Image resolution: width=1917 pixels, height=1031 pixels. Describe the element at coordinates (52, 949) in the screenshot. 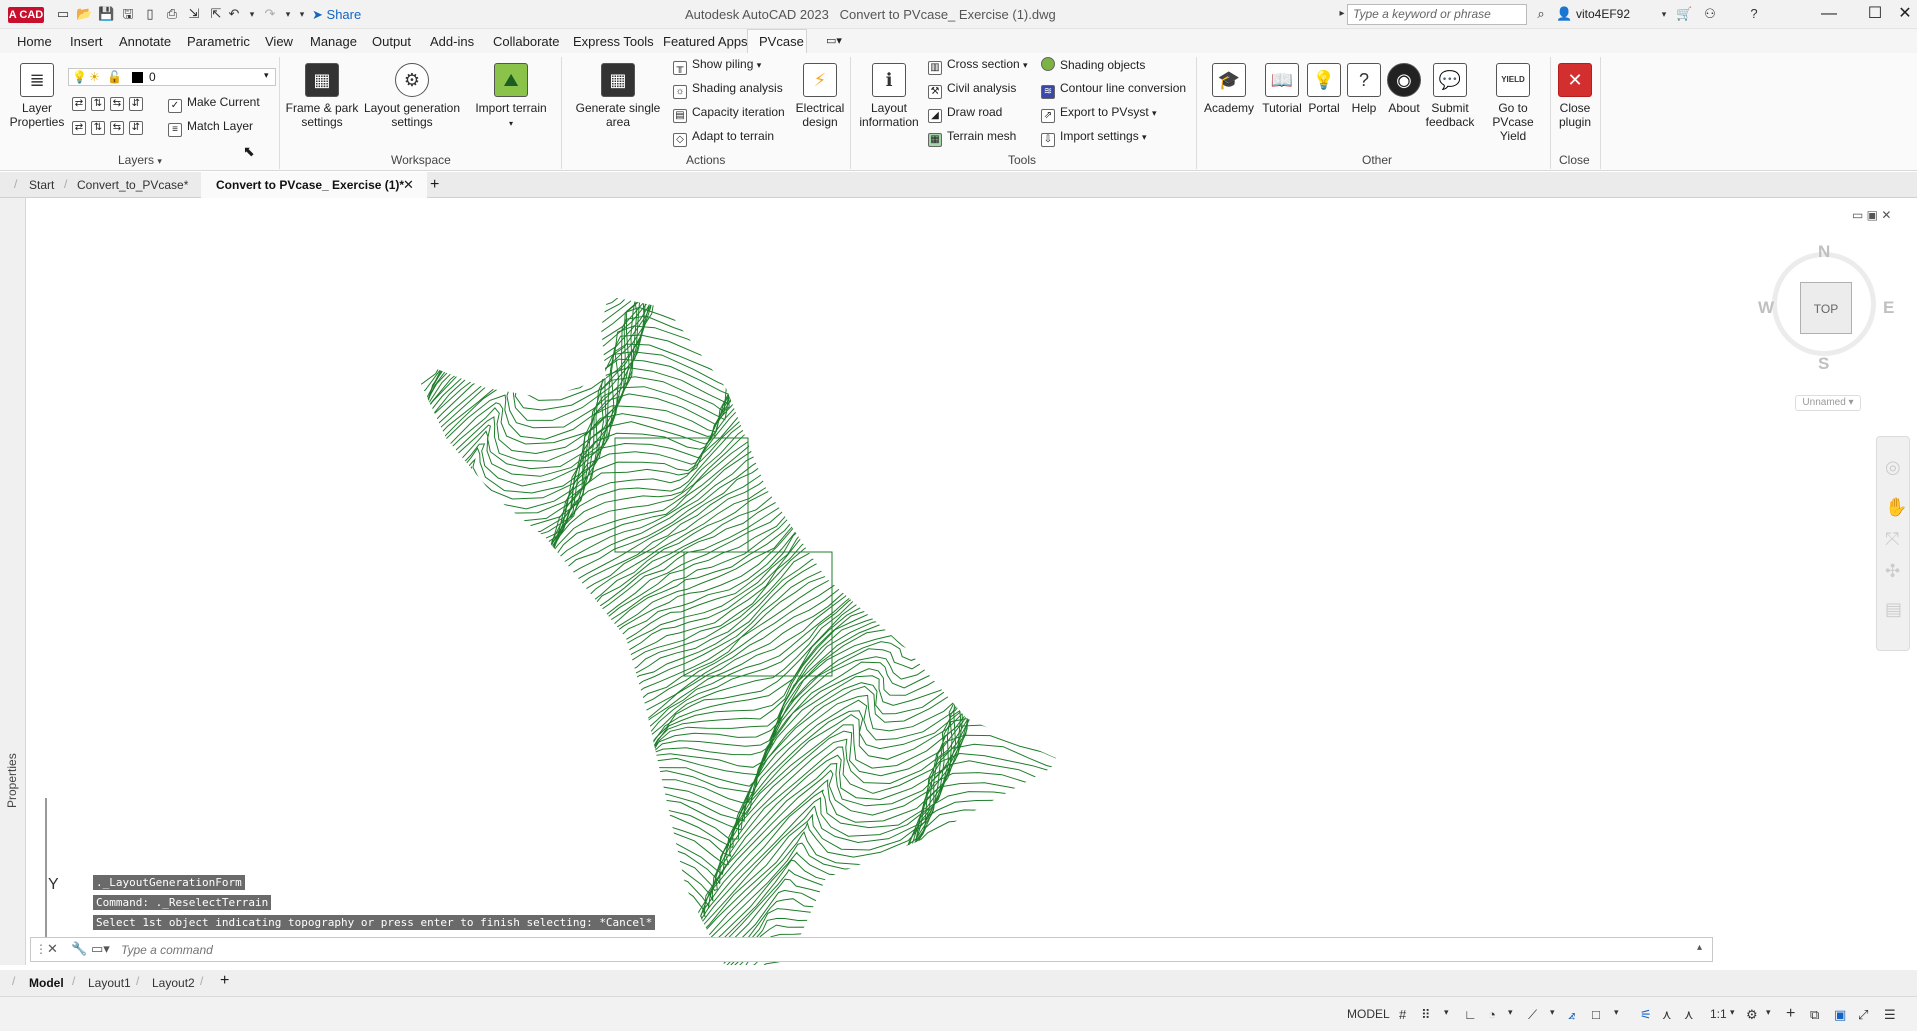

I see `close-command-line-icon: ✕` at that location.